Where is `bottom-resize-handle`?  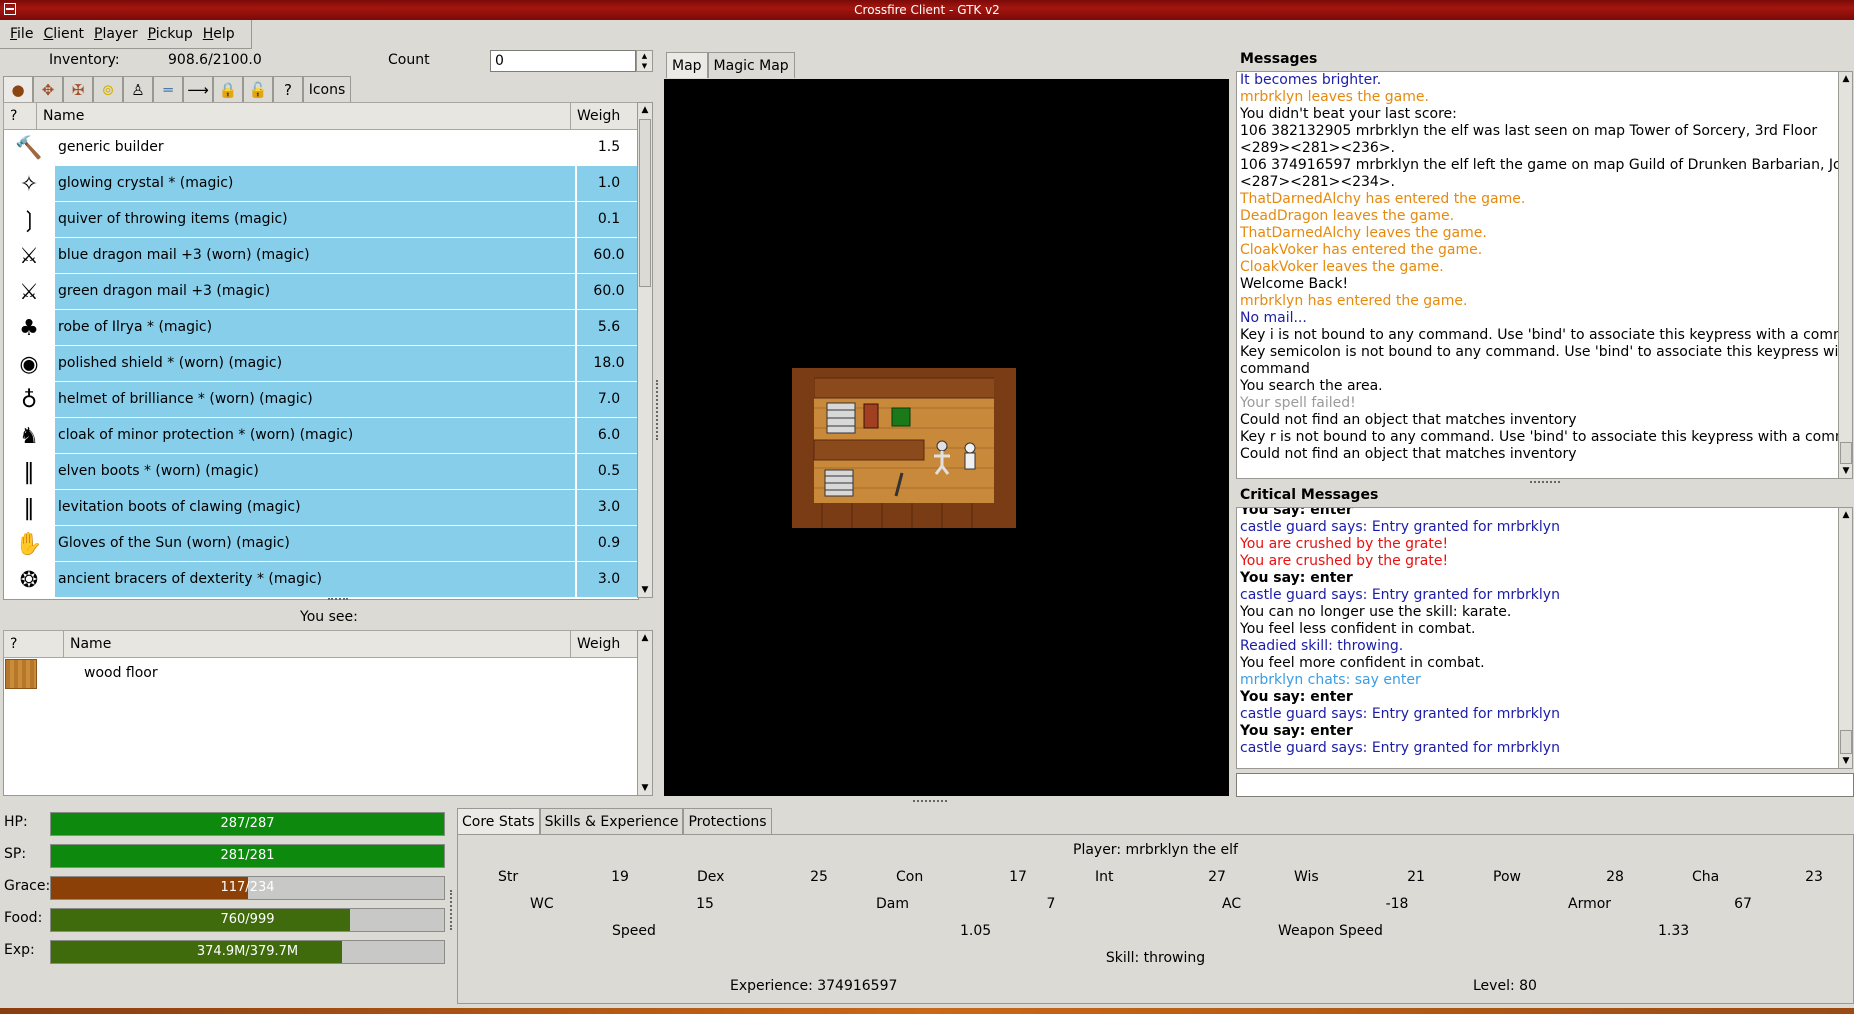
bottom-resize-handle is located at coordinates (930, 801).